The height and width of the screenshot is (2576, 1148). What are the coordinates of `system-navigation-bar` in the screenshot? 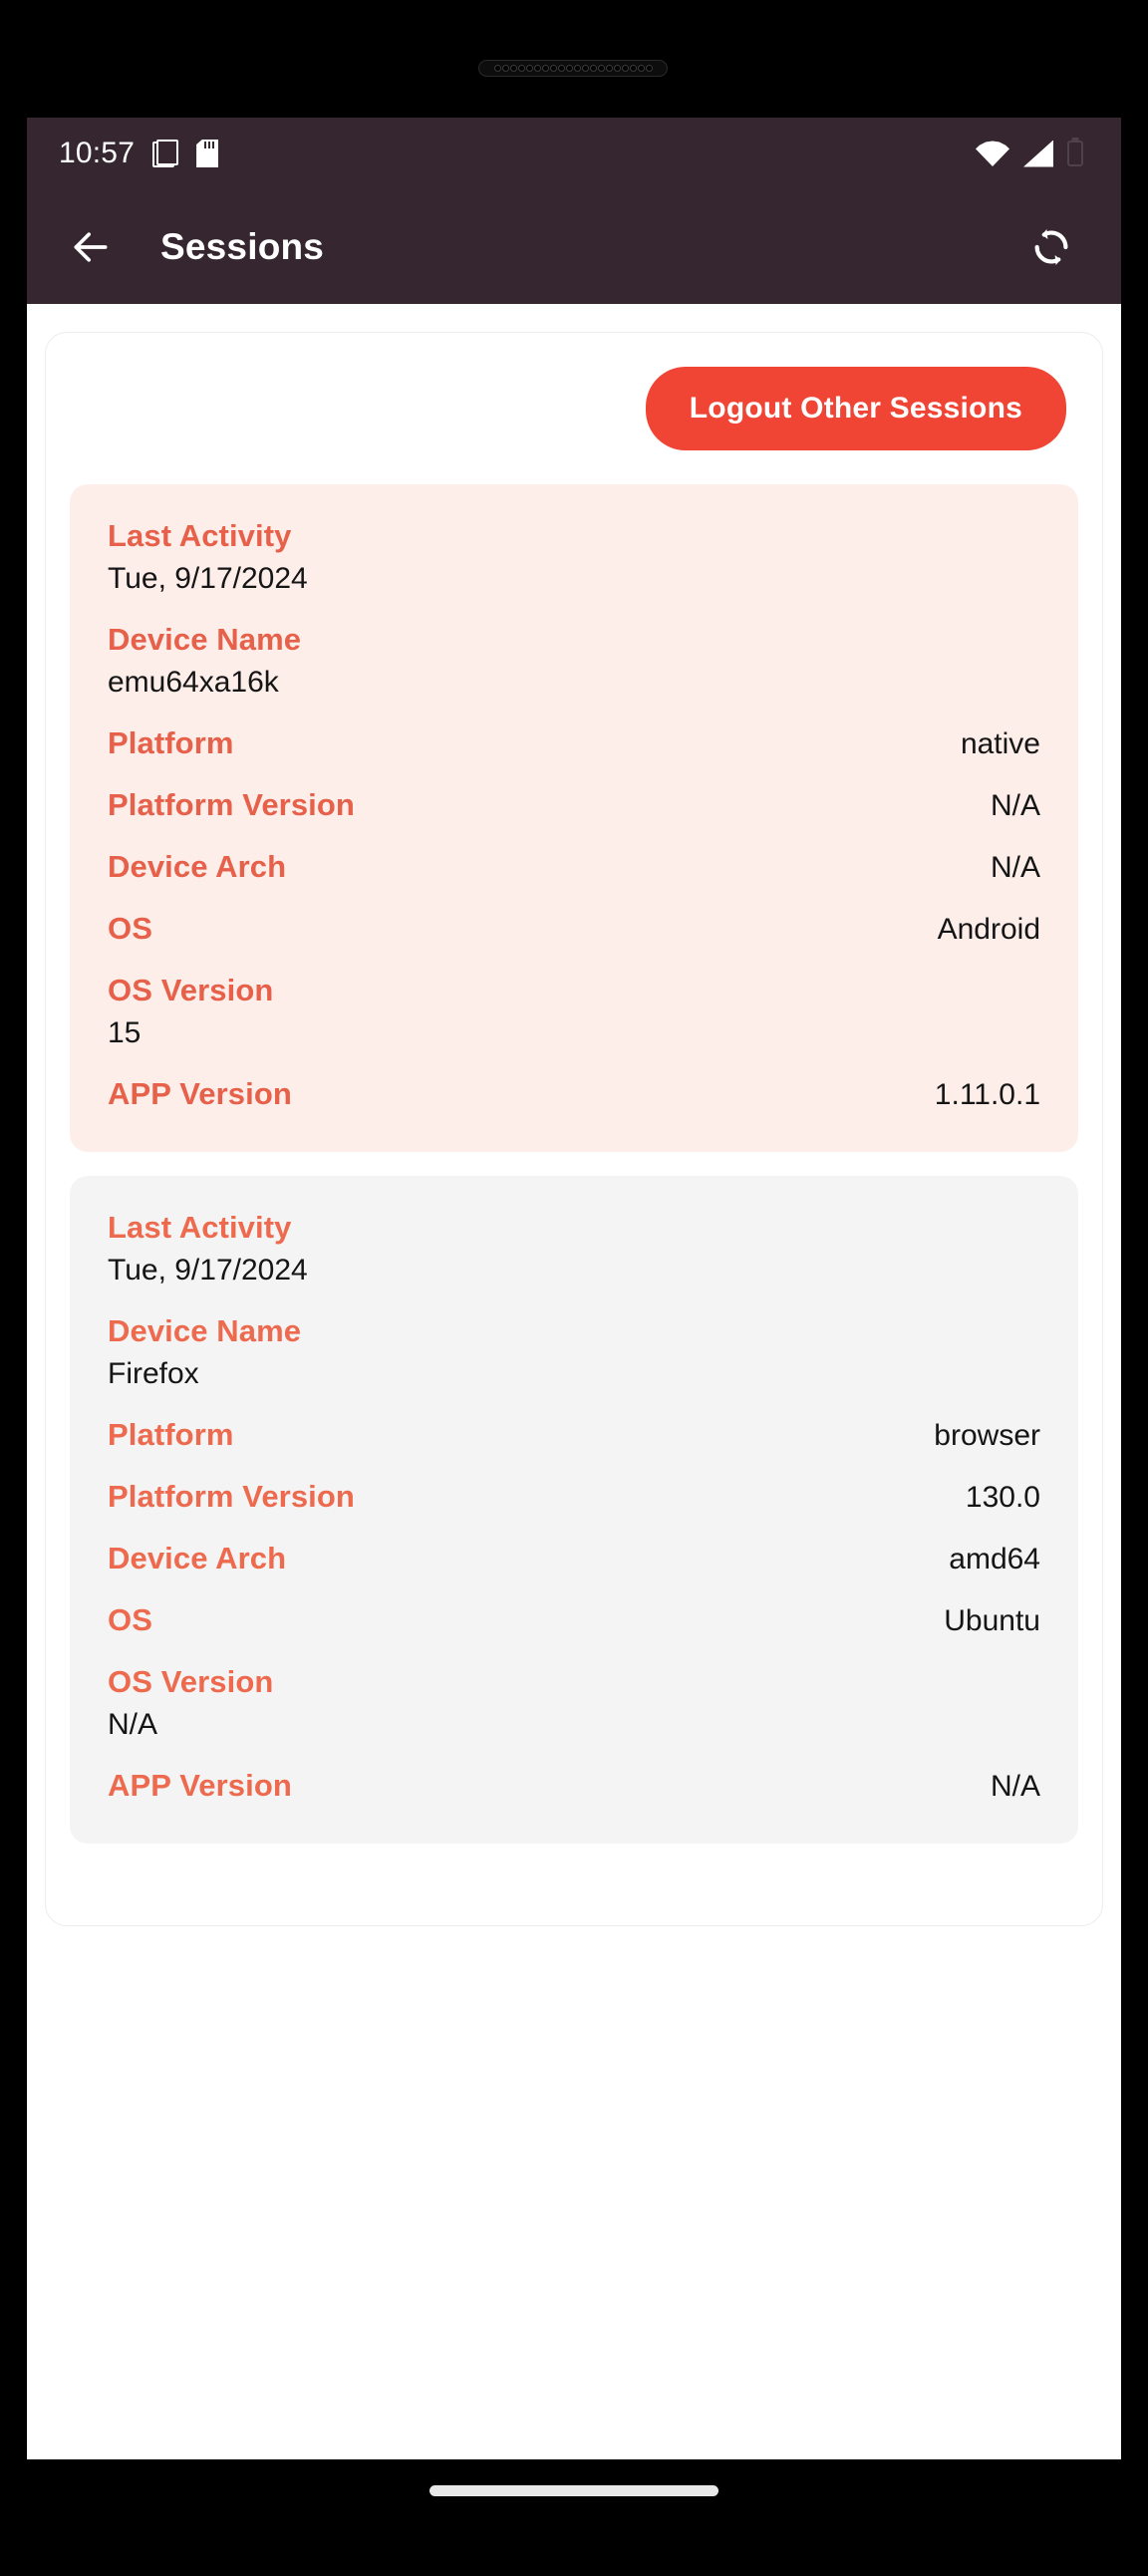 It's located at (574, 2490).